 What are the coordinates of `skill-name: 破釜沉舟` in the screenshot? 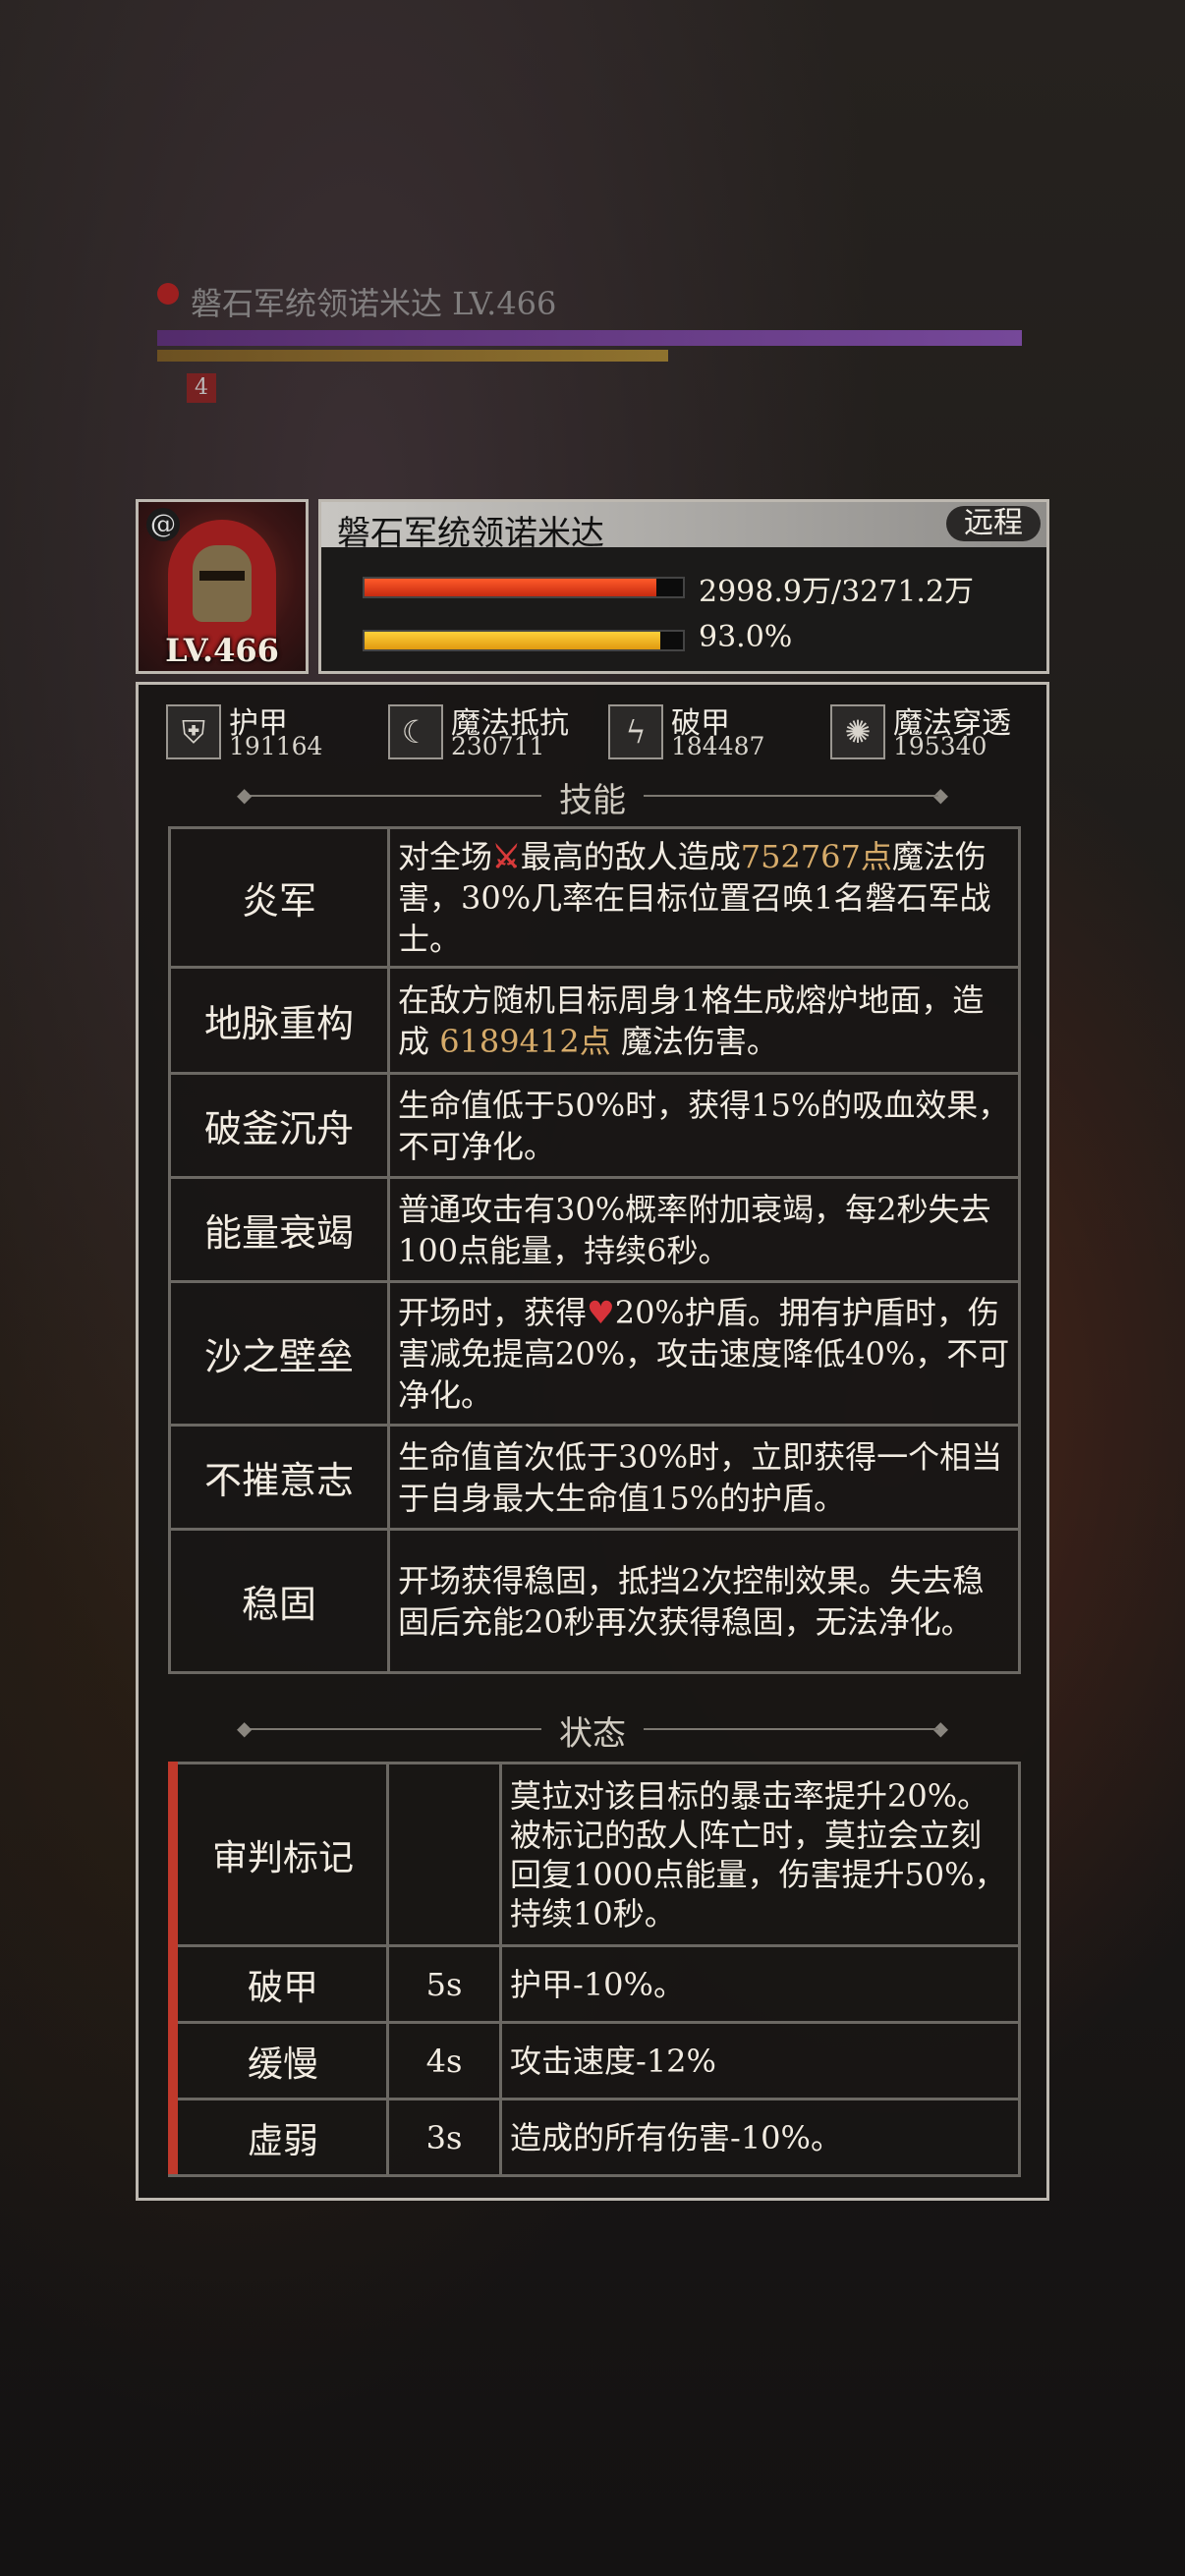 It's located at (279, 1125).